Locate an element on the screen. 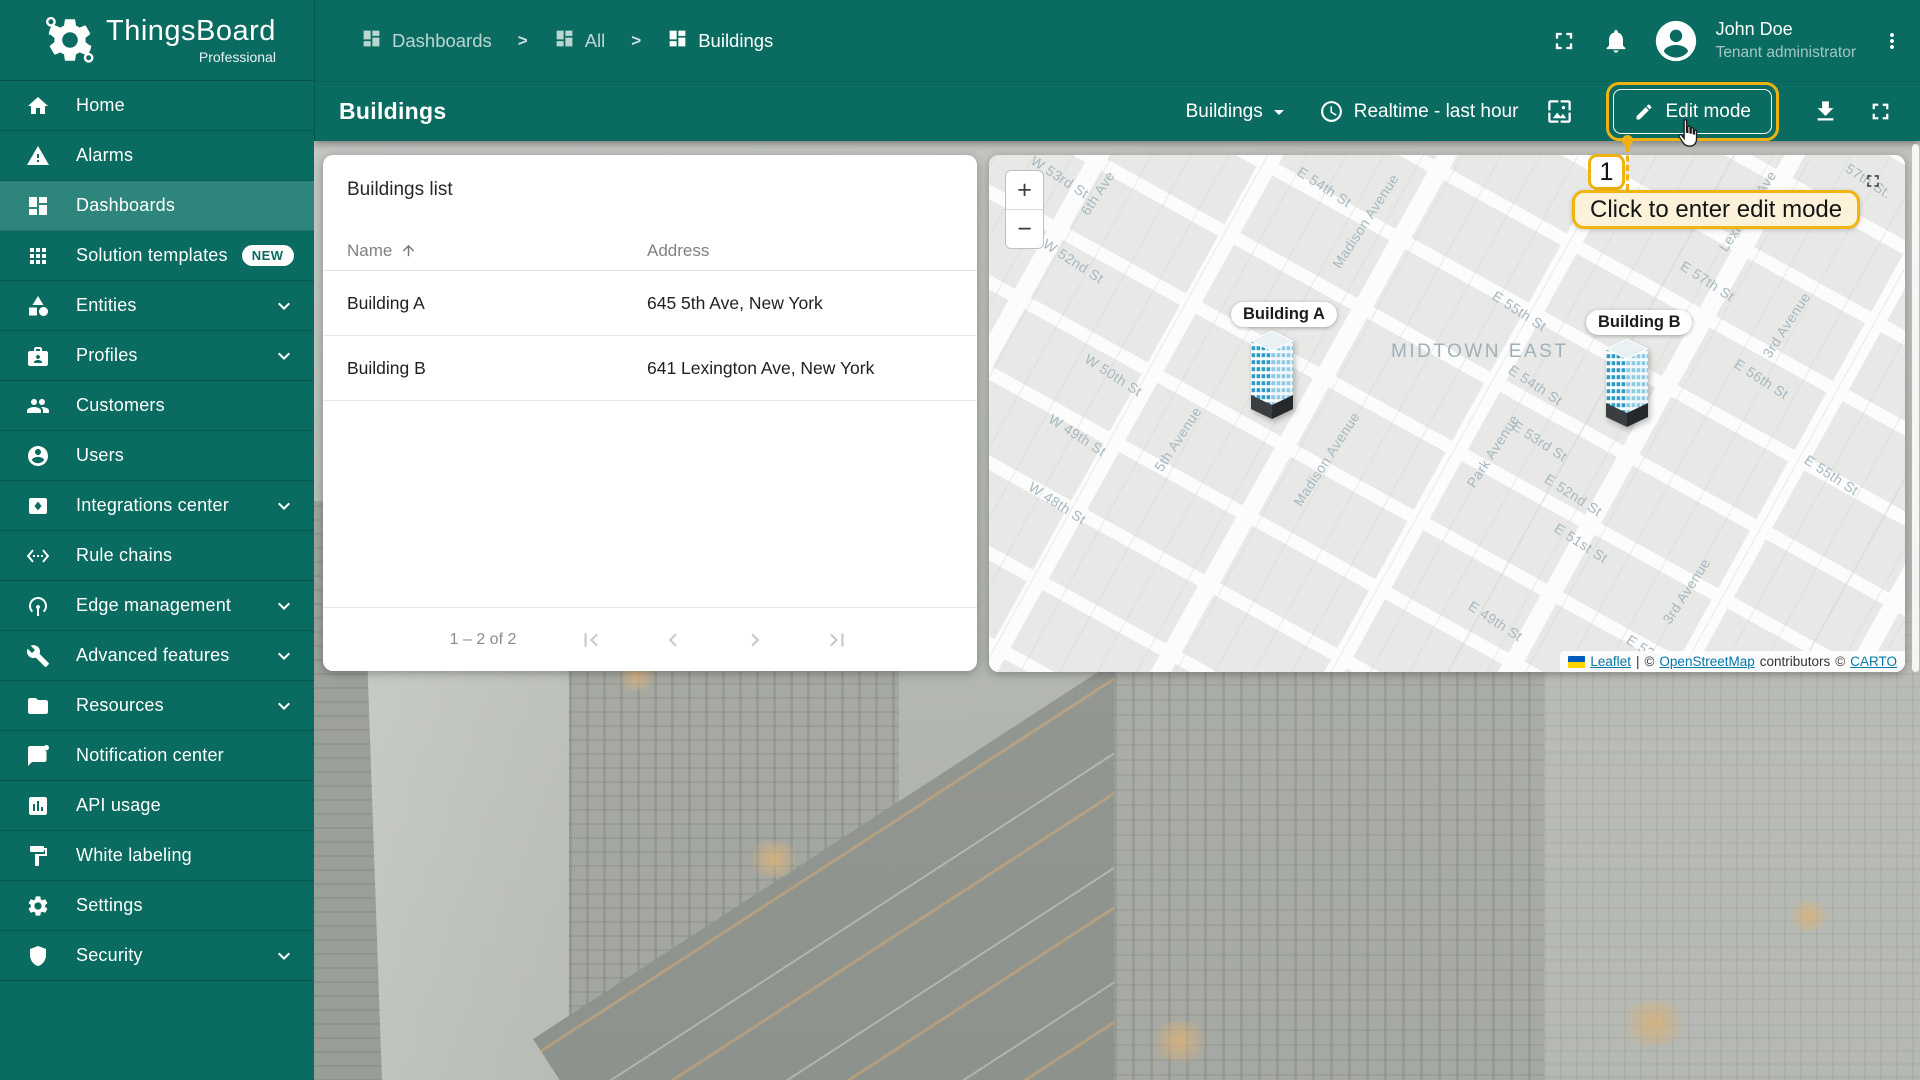  sidebar-item-api-usage: API usage is located at coordinates (157, 806).